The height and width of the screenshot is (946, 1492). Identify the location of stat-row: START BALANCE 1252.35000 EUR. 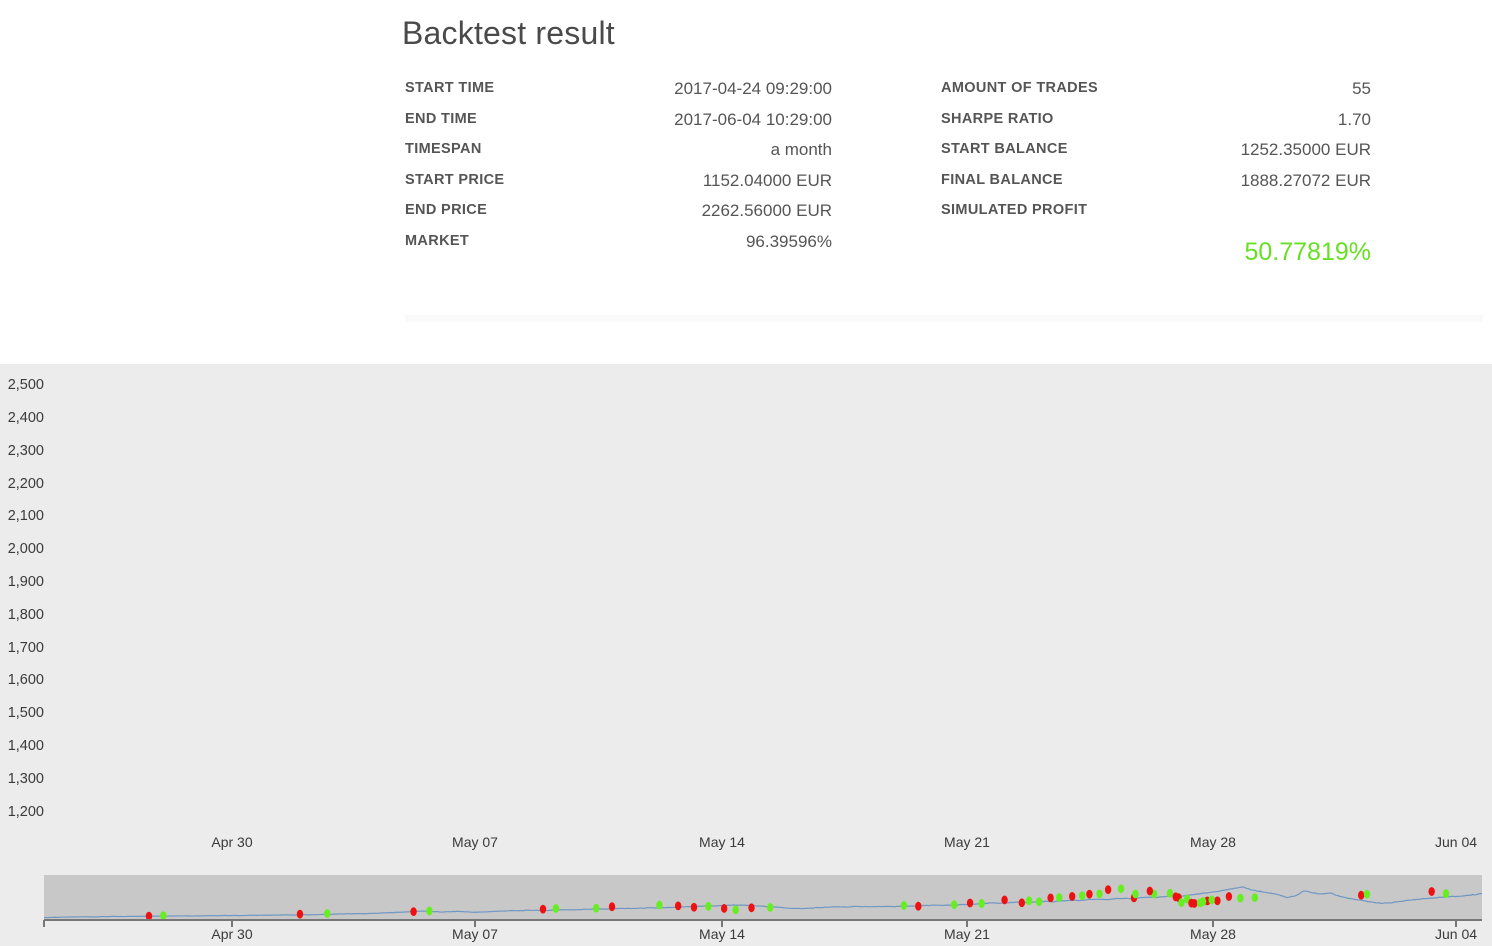
(1156, 154).